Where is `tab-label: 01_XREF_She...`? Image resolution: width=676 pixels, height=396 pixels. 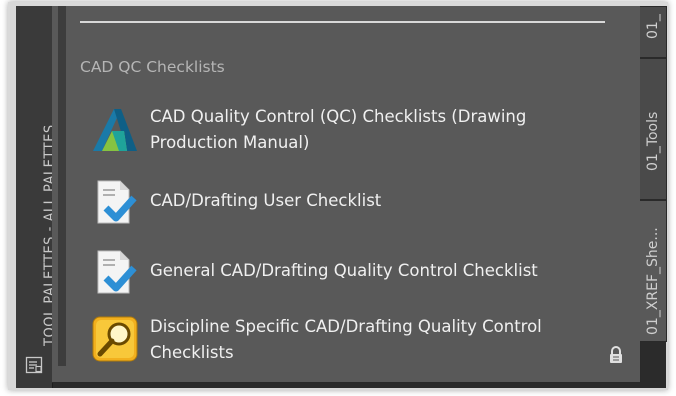 tab-label: 01_XREF_She... is located at coordinates (653, 281).